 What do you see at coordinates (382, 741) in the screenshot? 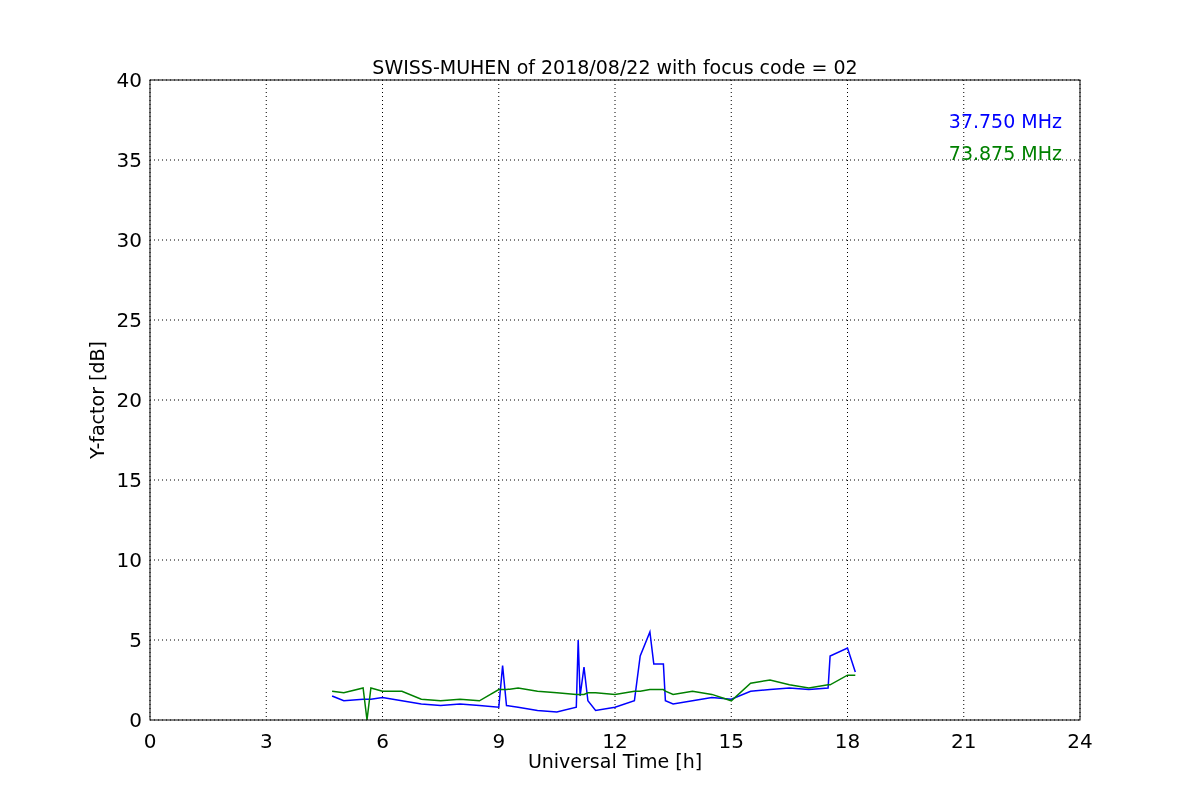
I see `x-tick-label: 6` at bounding box center [382, 741].